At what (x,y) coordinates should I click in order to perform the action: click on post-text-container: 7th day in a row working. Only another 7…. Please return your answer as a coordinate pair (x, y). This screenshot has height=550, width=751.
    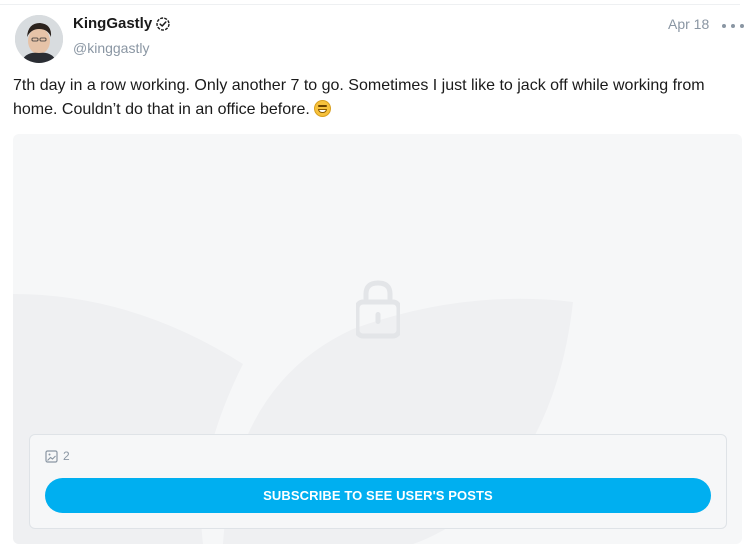
    Looking at the image, I should click on (373, 98).